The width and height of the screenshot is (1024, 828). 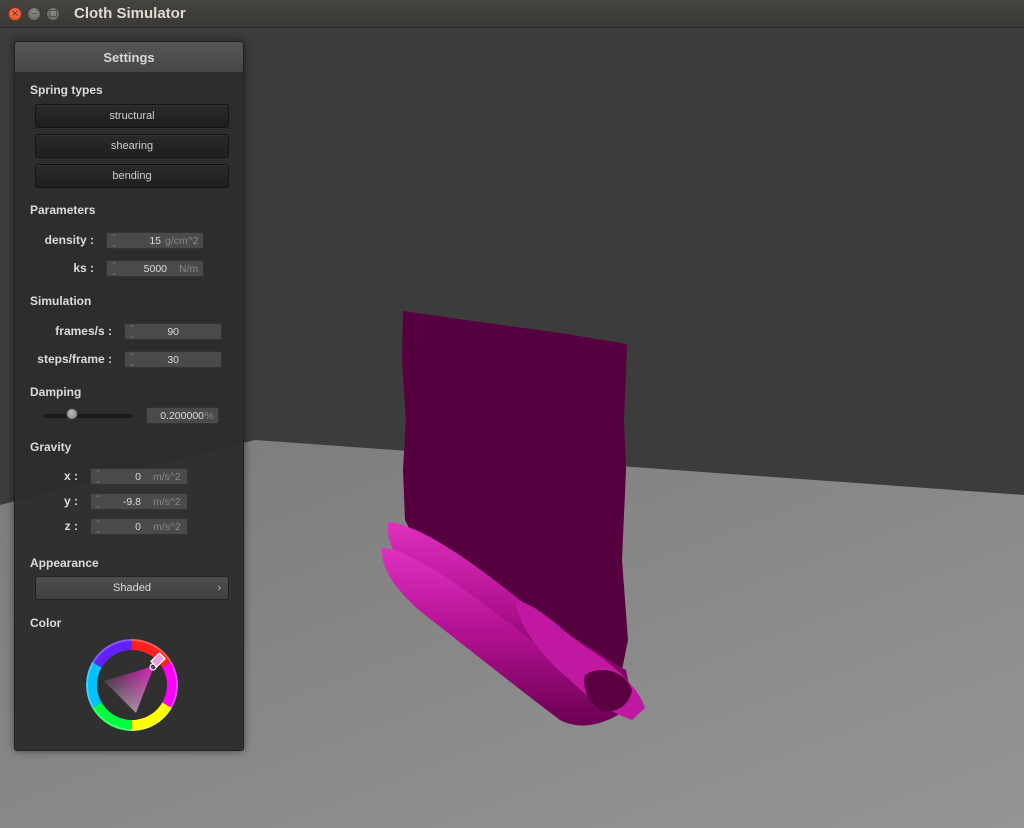 I want to click on maximize-icon: □, so click(x=53, y=14).